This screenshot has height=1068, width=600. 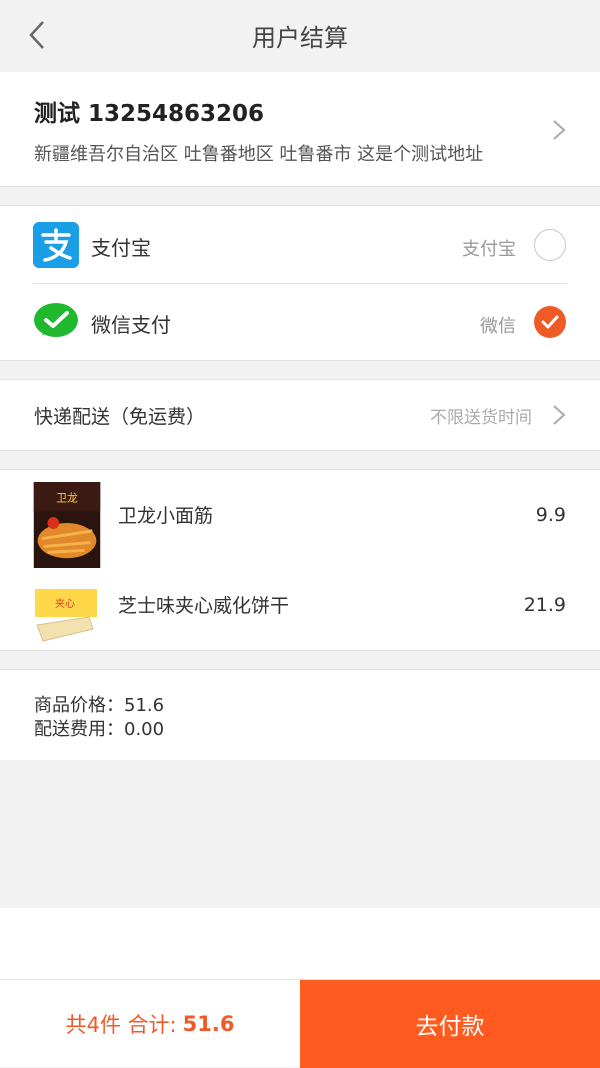 I want to click on alipay-icon, so click(x=56, y=245).